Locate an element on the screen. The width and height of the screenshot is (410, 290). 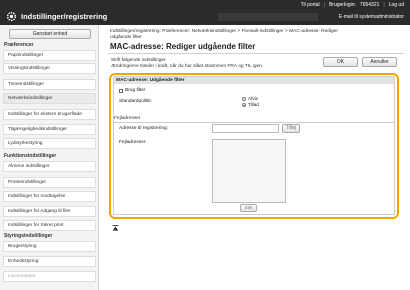
use-filter-checkbox is located at coordinates (121, 91).